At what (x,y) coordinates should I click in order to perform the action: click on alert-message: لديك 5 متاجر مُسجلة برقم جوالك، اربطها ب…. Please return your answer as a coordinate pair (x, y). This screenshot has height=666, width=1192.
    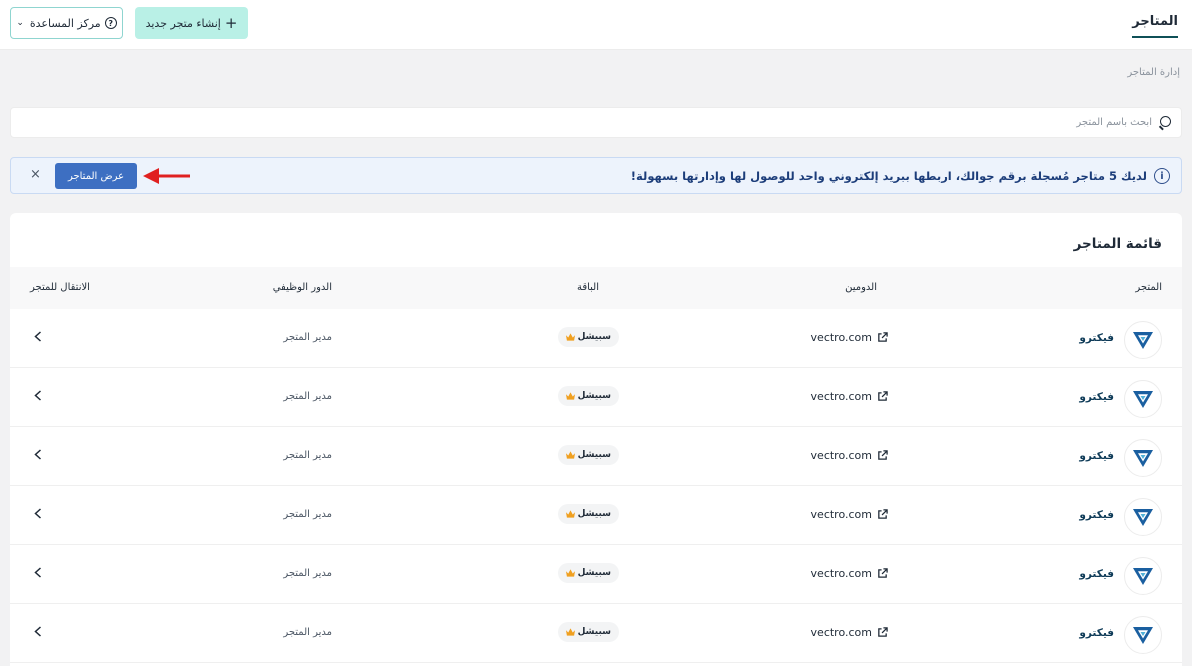
    Looking at the image, I should click on (888, 176).